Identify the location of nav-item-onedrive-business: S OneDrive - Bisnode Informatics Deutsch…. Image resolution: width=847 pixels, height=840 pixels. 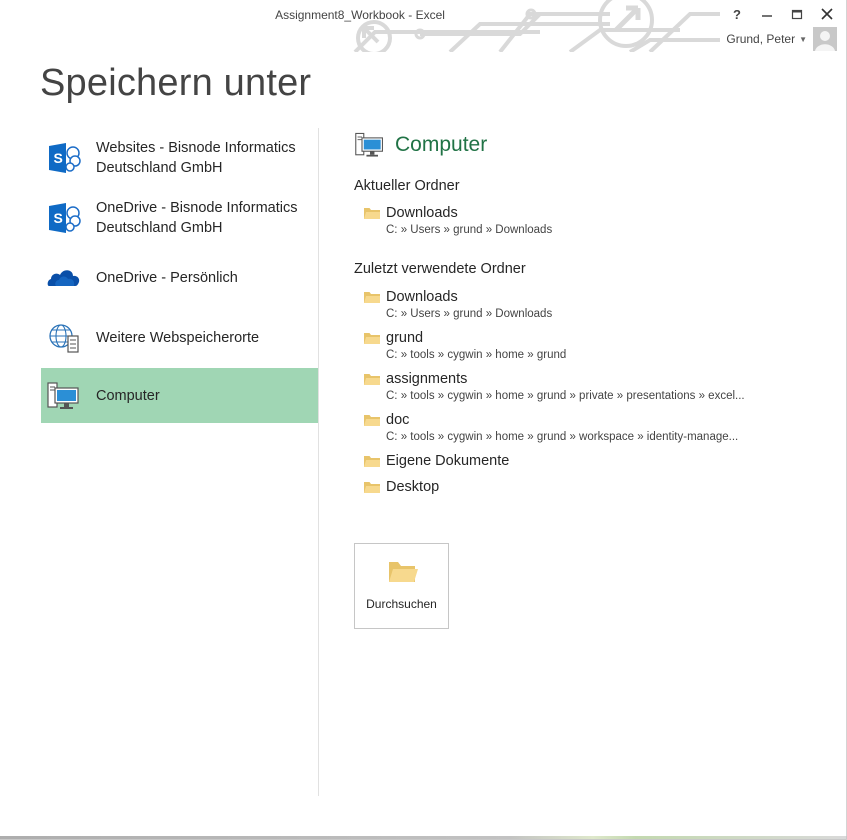
(179, 218).